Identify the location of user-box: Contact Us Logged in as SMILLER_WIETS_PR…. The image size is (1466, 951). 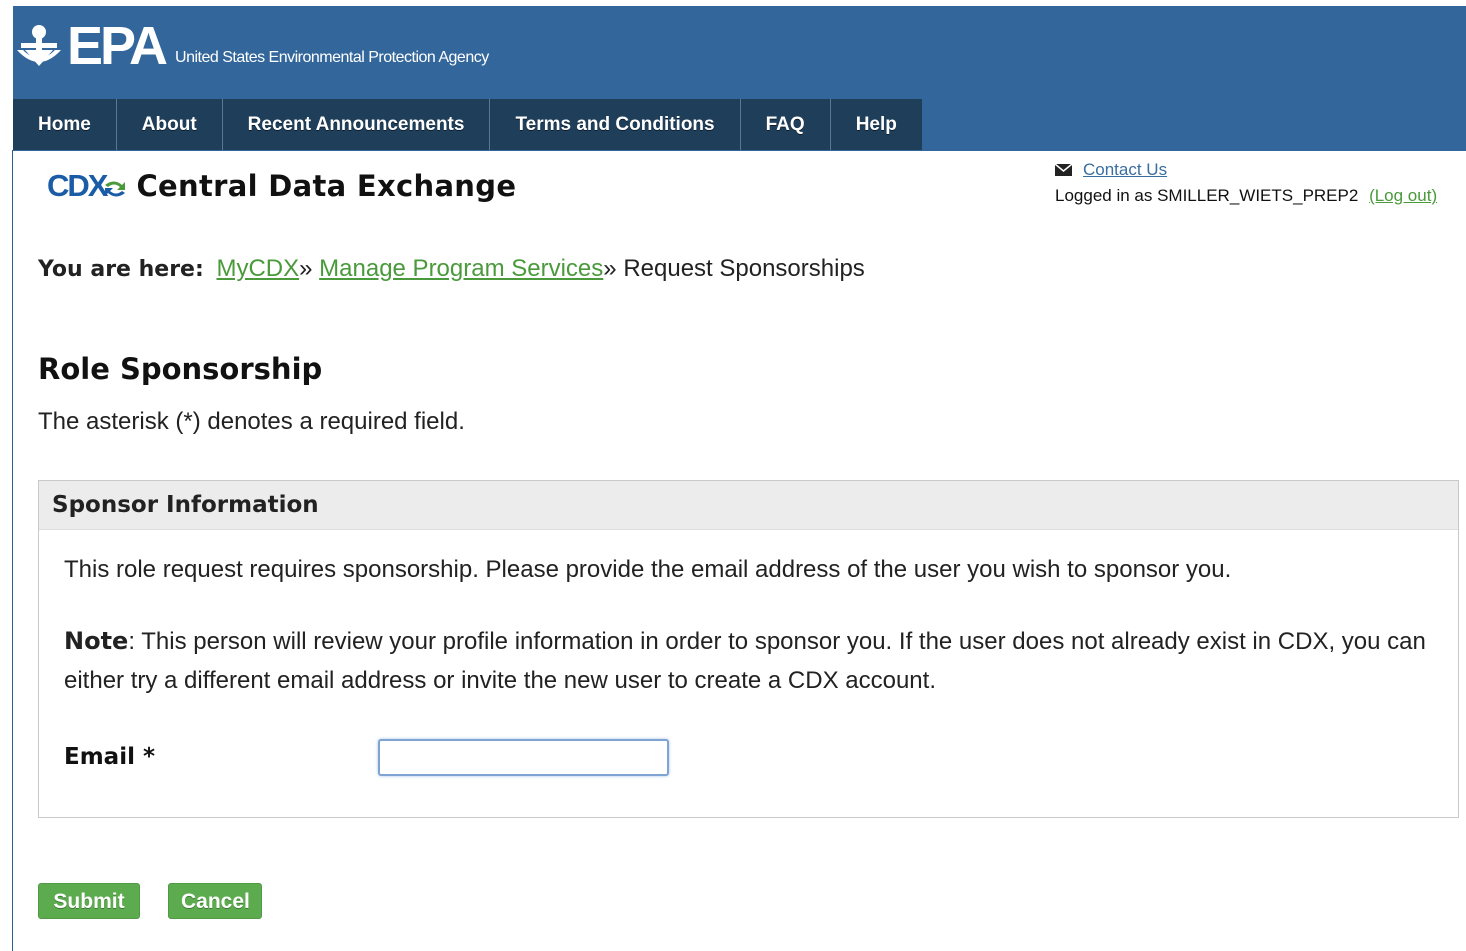
(1246, 183).